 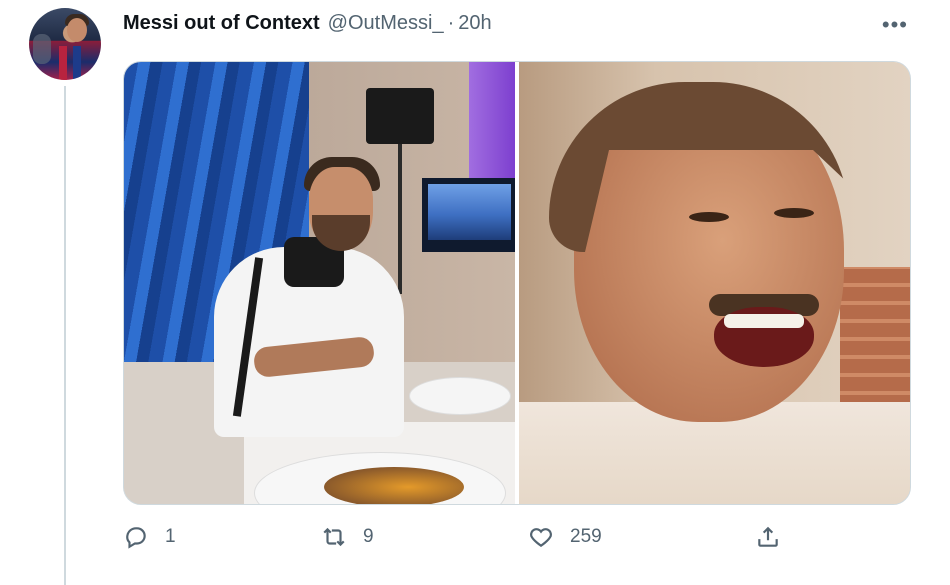 I want to click on reply-count: 1, so click(x=170, y=536).